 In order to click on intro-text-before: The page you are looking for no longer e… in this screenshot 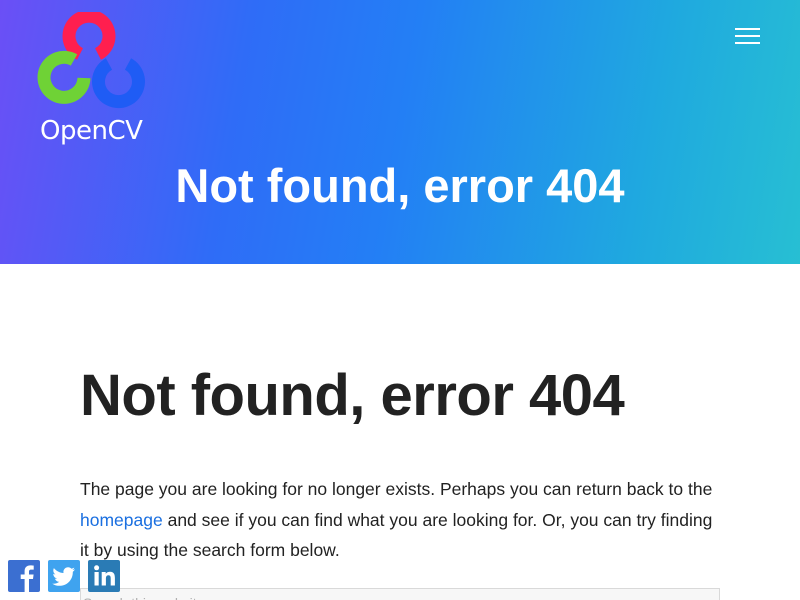, I will do `click(396, 489)`.